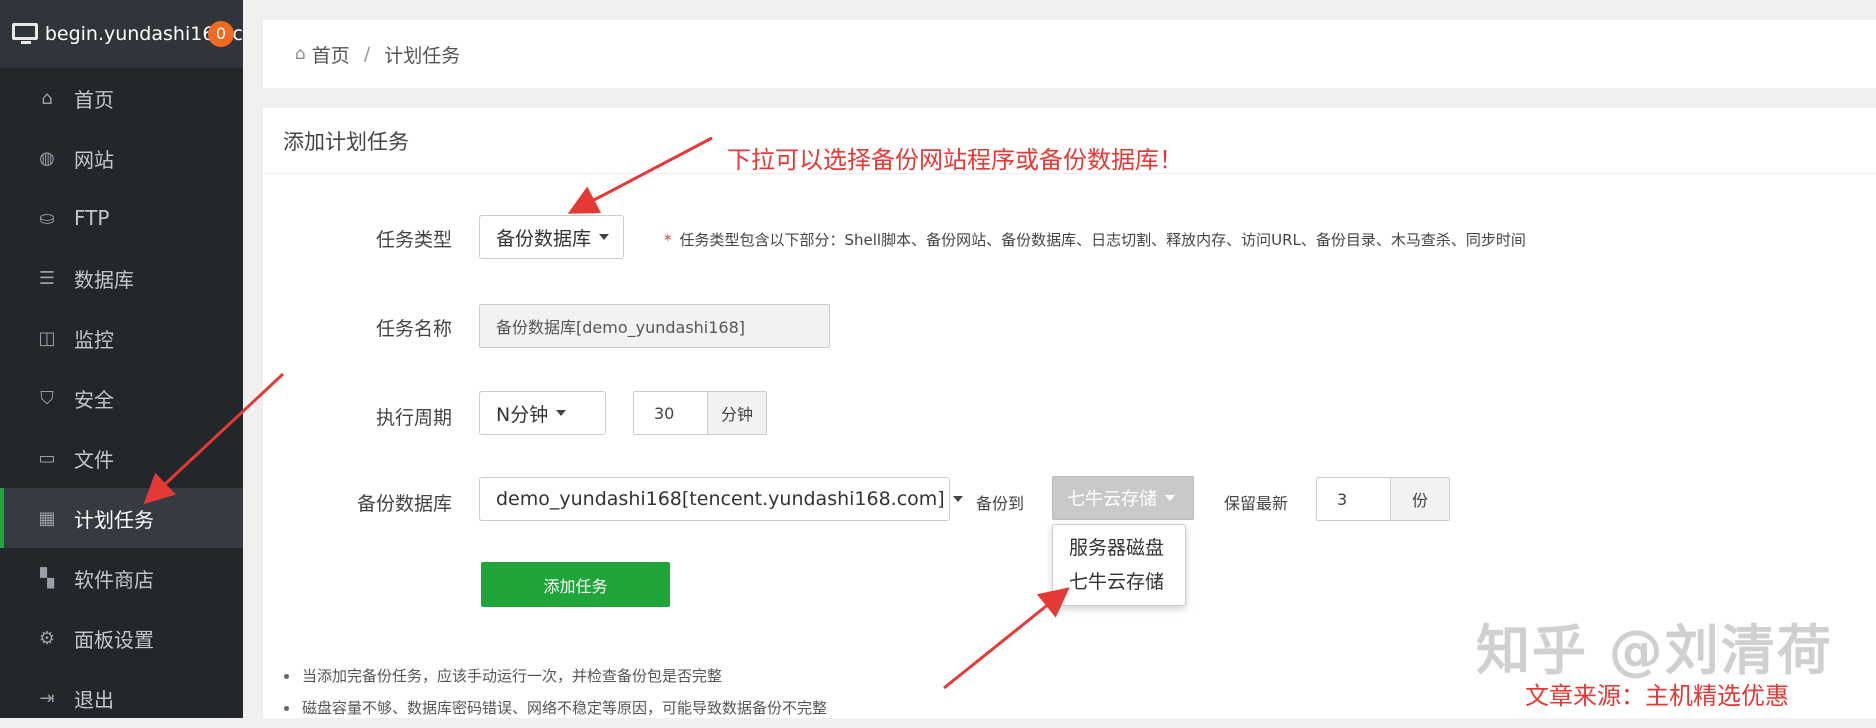 This screenshot has width=1876, height=728. Describe the element at coordinates (671, 413) in the screenshot. I see `minutes-input: 30` at that location.